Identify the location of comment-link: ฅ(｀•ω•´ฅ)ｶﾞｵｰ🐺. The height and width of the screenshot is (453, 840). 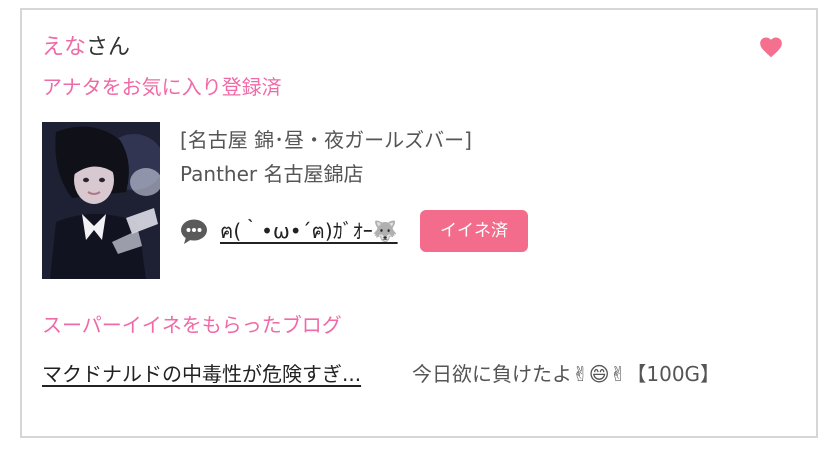
(309, 231).